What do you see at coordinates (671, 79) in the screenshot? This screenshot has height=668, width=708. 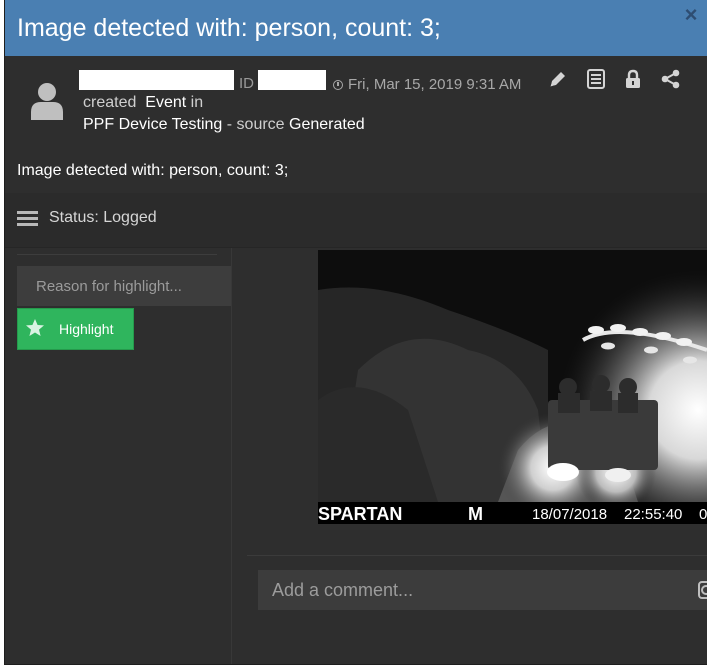 I see `share-icon` at bounding box center [671, 79].